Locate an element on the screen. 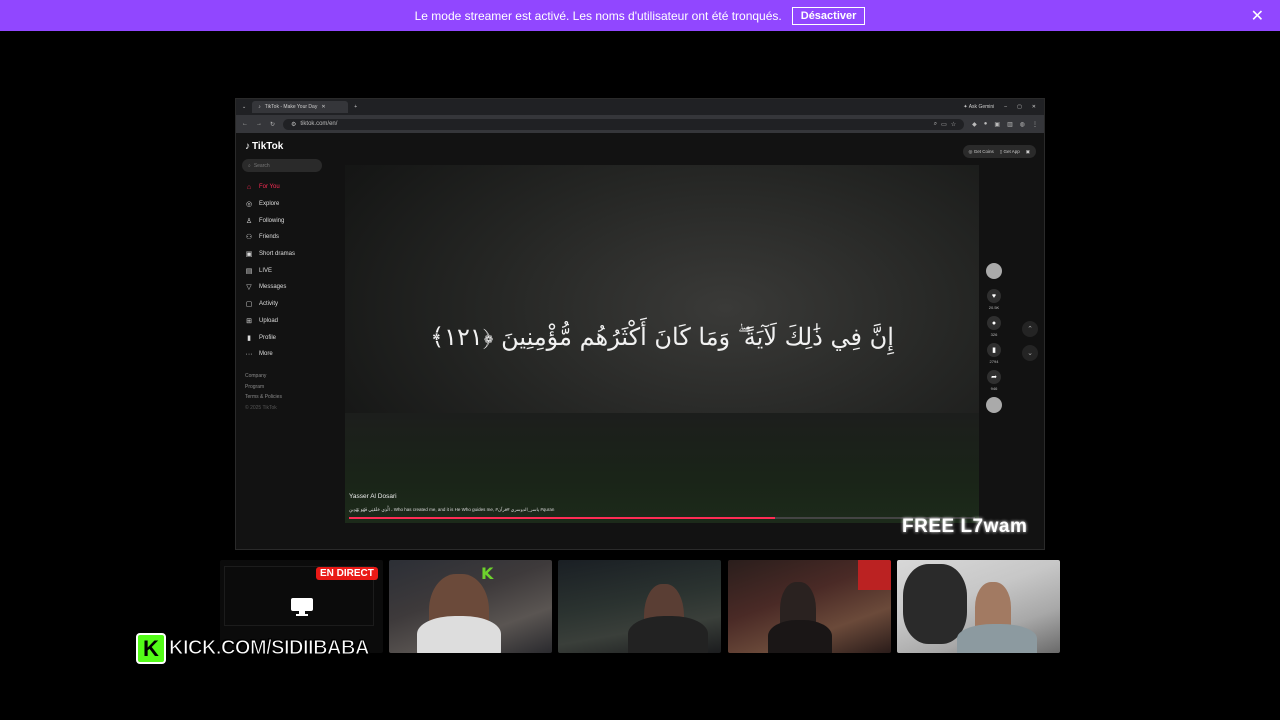  browser-tab-title: TikTok - Make Your Day is located at coordinates (291, 107).